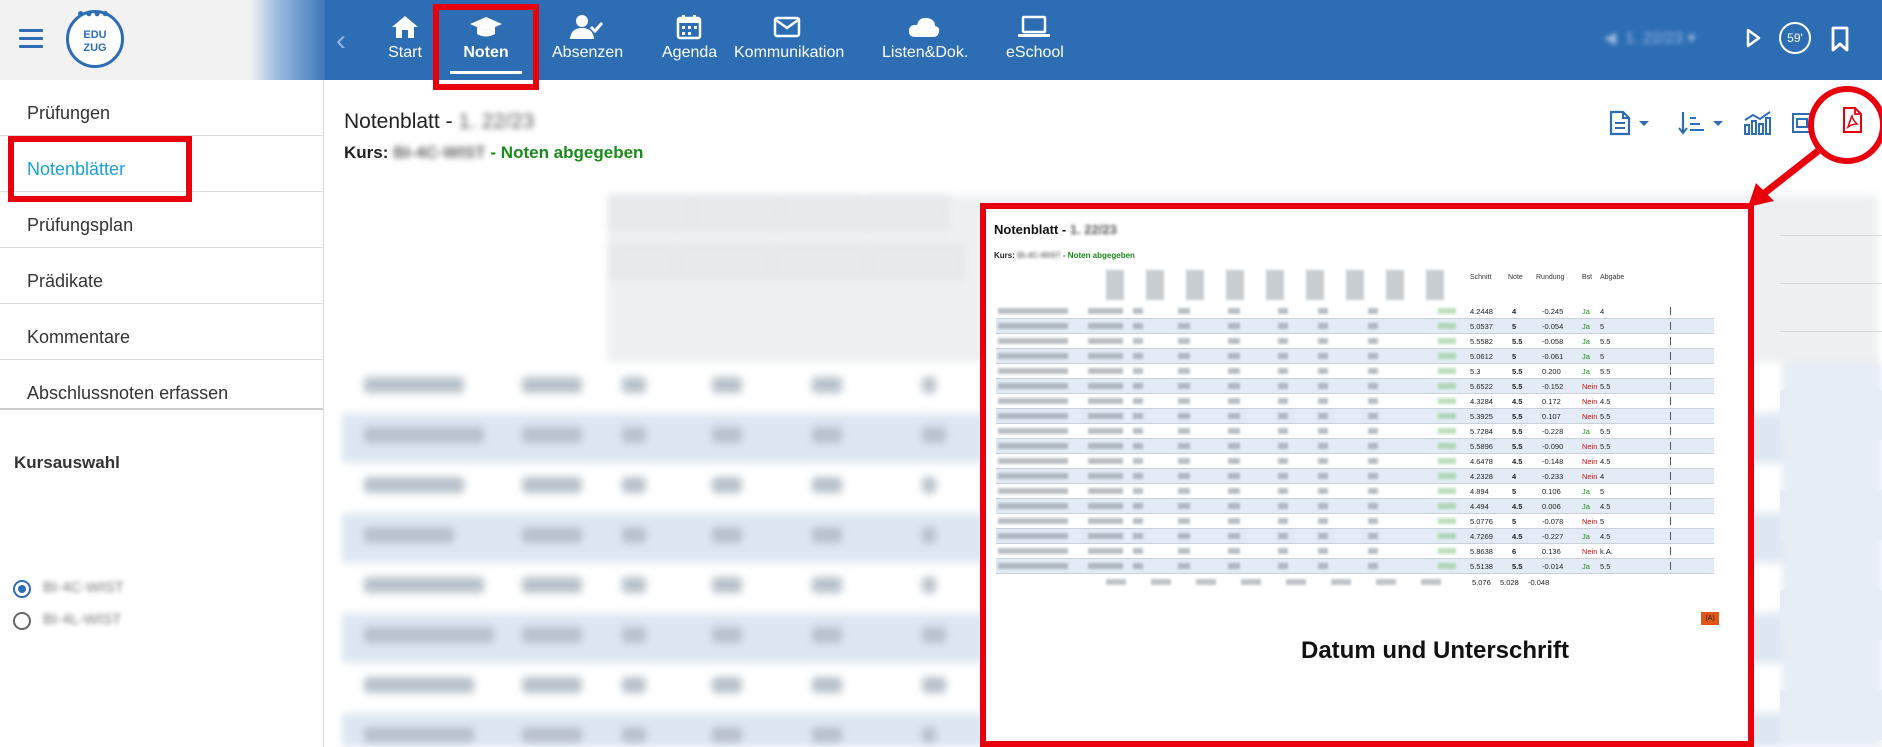 The image size is (1882, 747). What do you see at coordinates (486, 47) in the screenshot?
I see `annotation-box-noten` at bounding box center [486, 47].